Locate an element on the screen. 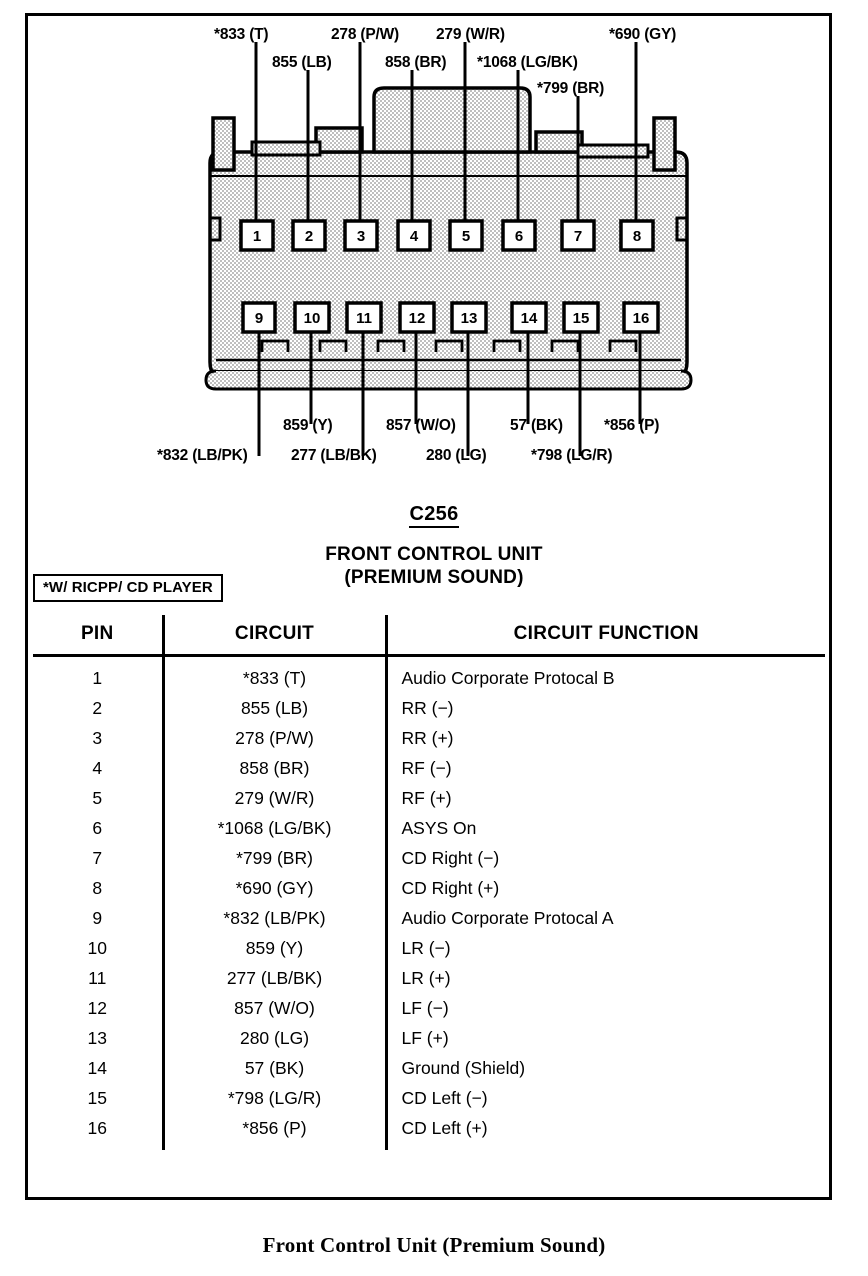 The width and height of the screenshot is (868, 1276). table-row: 5 279 (W/R) RF (+) is located at coordinates (429, 798).